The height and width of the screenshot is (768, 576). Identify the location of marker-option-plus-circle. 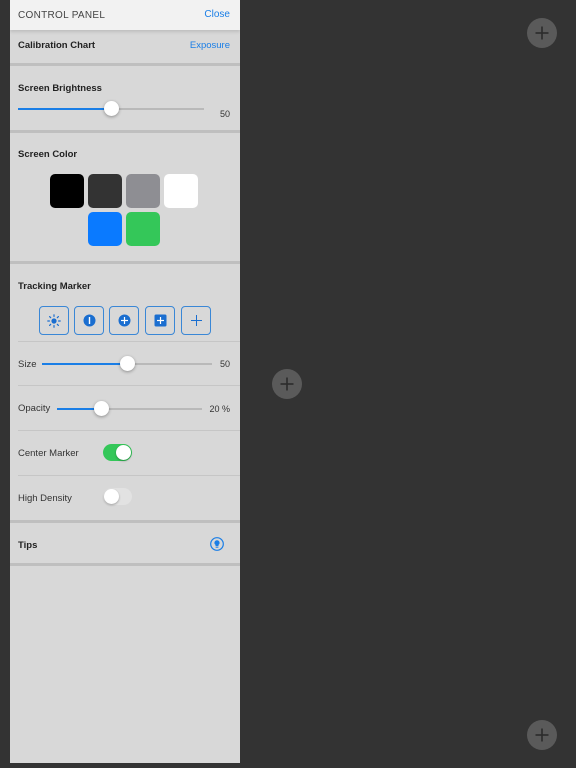
(124, 320).